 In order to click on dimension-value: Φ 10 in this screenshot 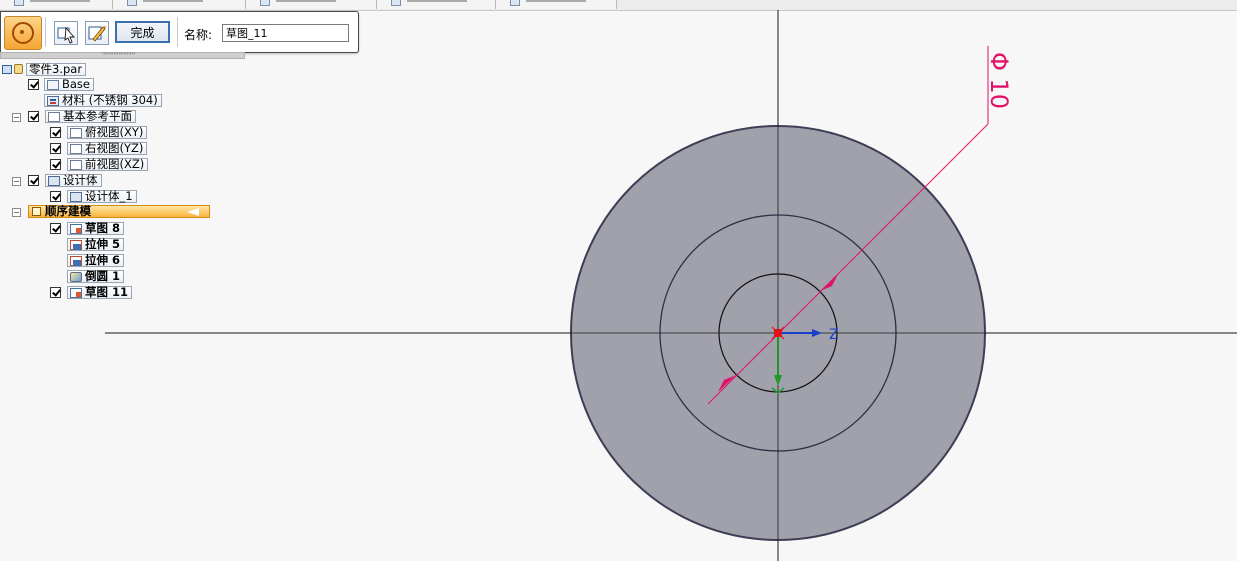, I will do `click(999, 80)`.